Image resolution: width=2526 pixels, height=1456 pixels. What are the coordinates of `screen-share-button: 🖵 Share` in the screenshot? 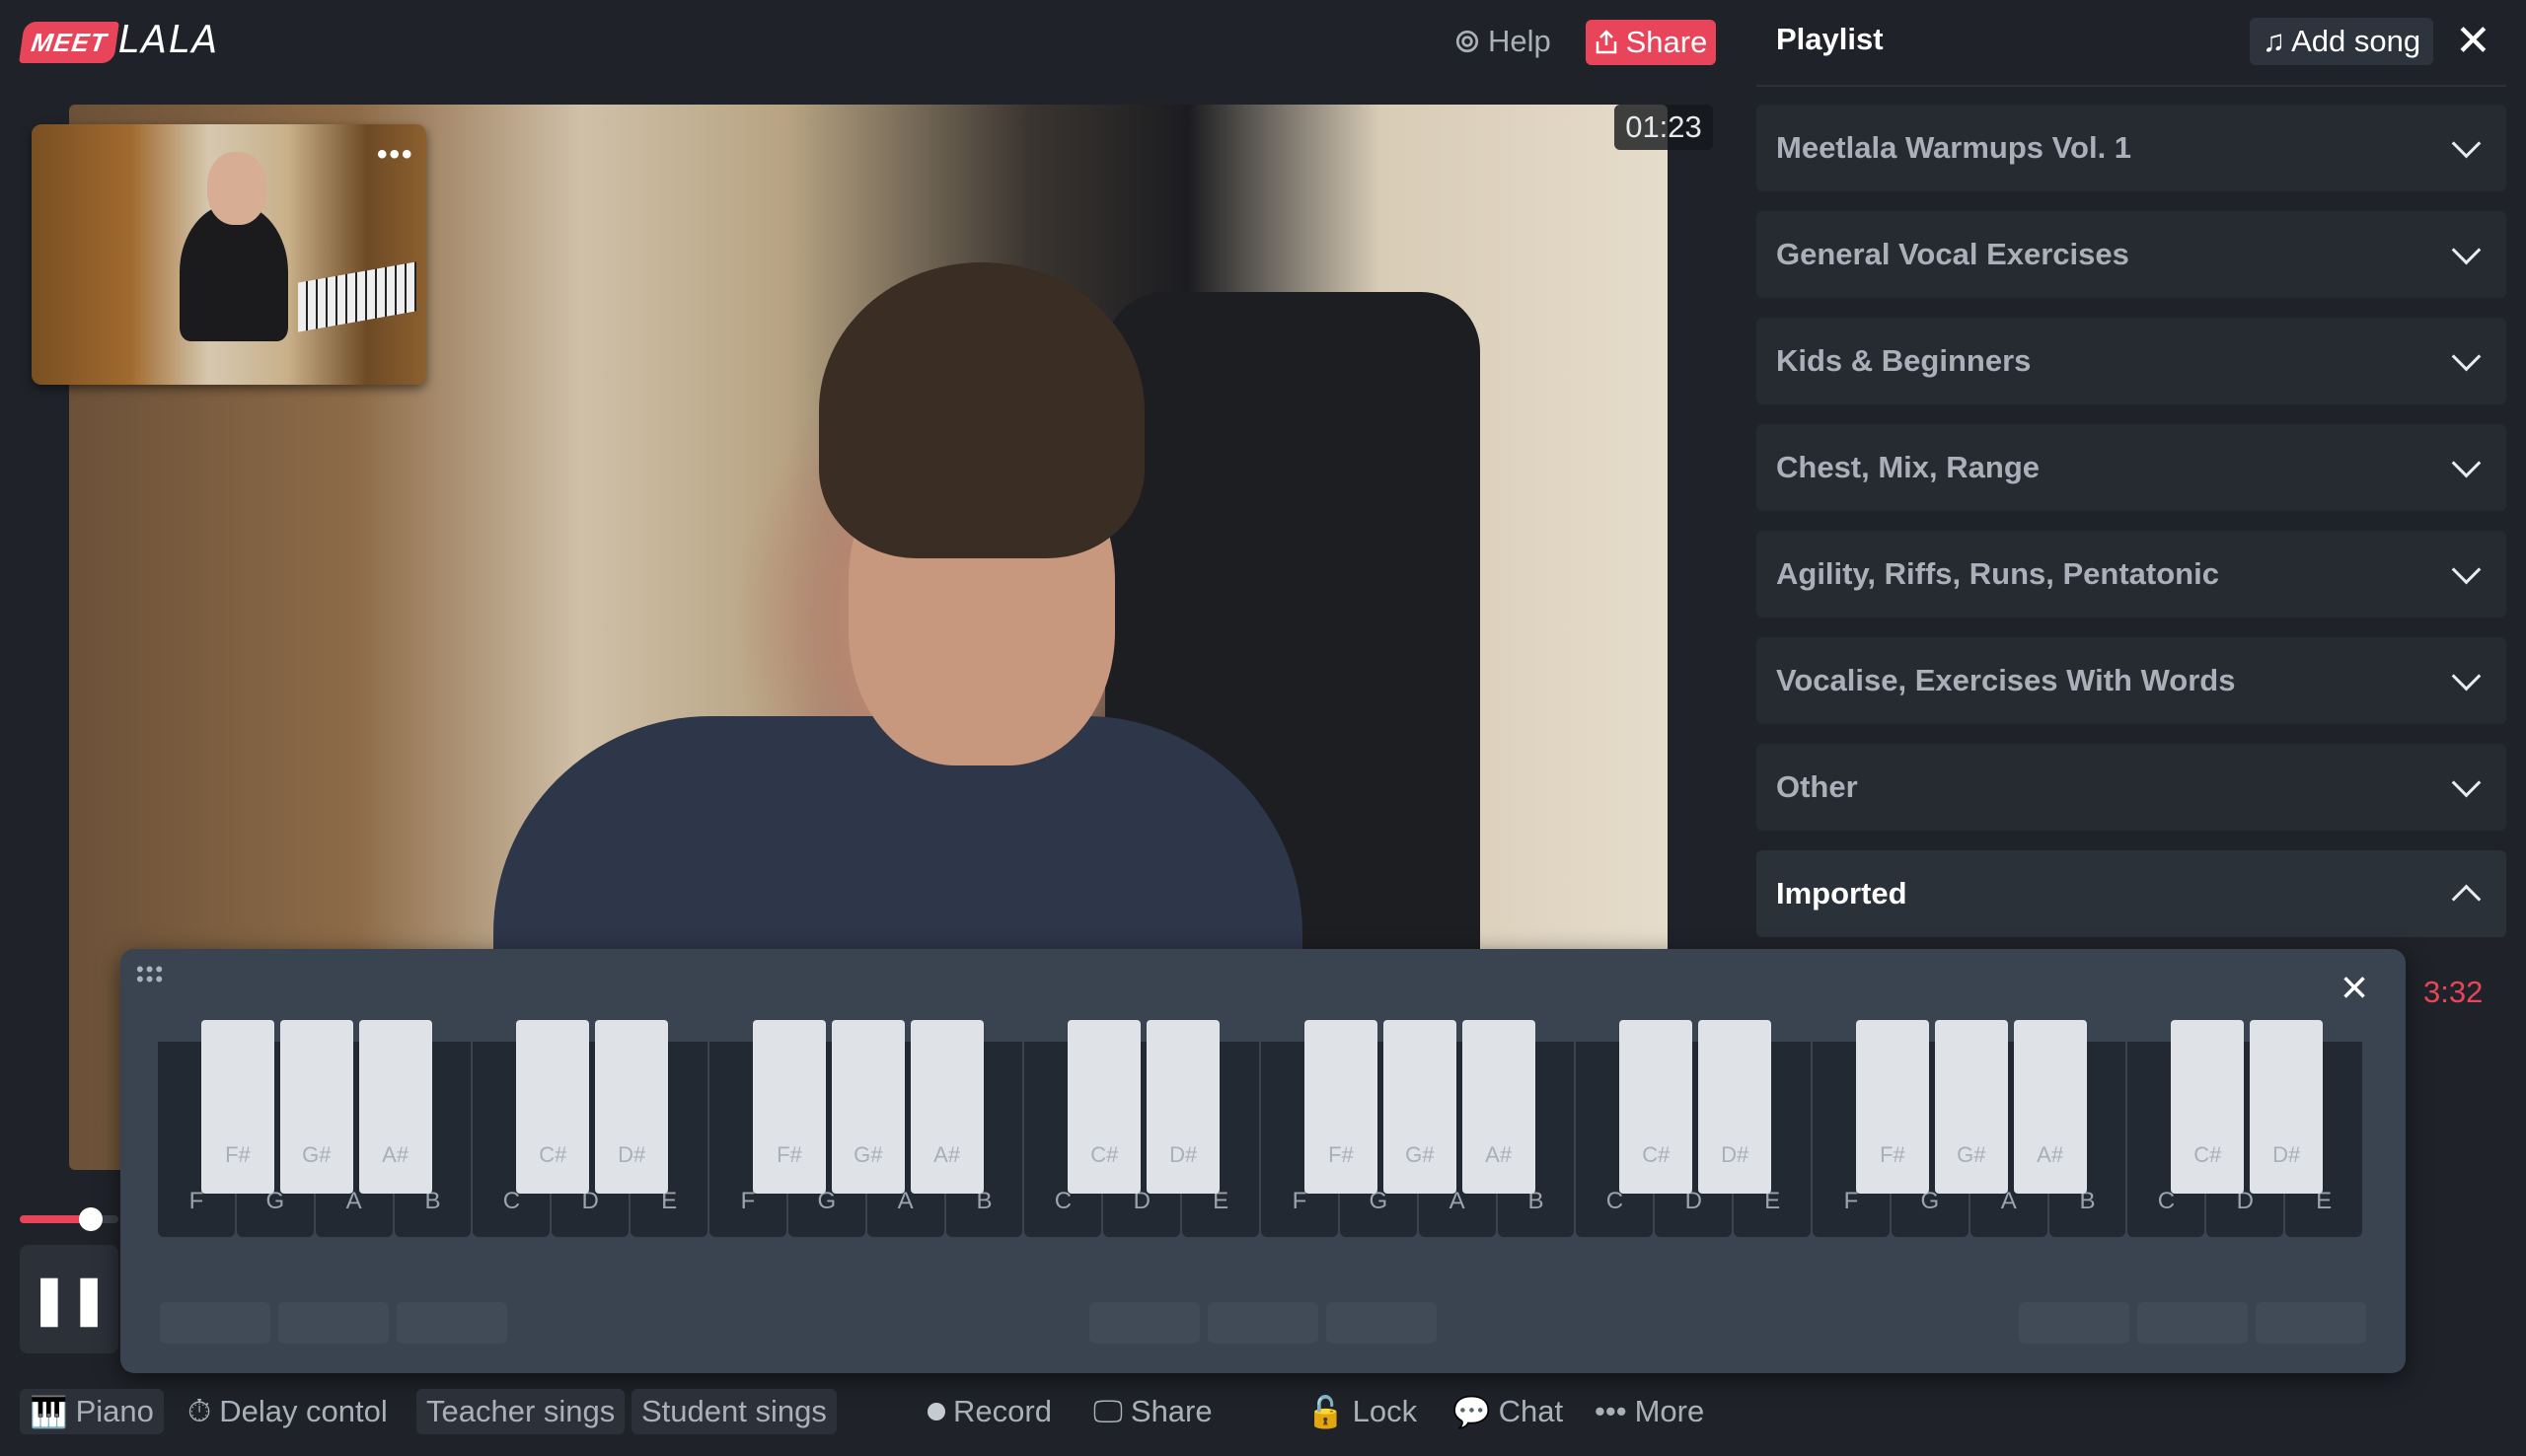 It's located at (1153, 1411).